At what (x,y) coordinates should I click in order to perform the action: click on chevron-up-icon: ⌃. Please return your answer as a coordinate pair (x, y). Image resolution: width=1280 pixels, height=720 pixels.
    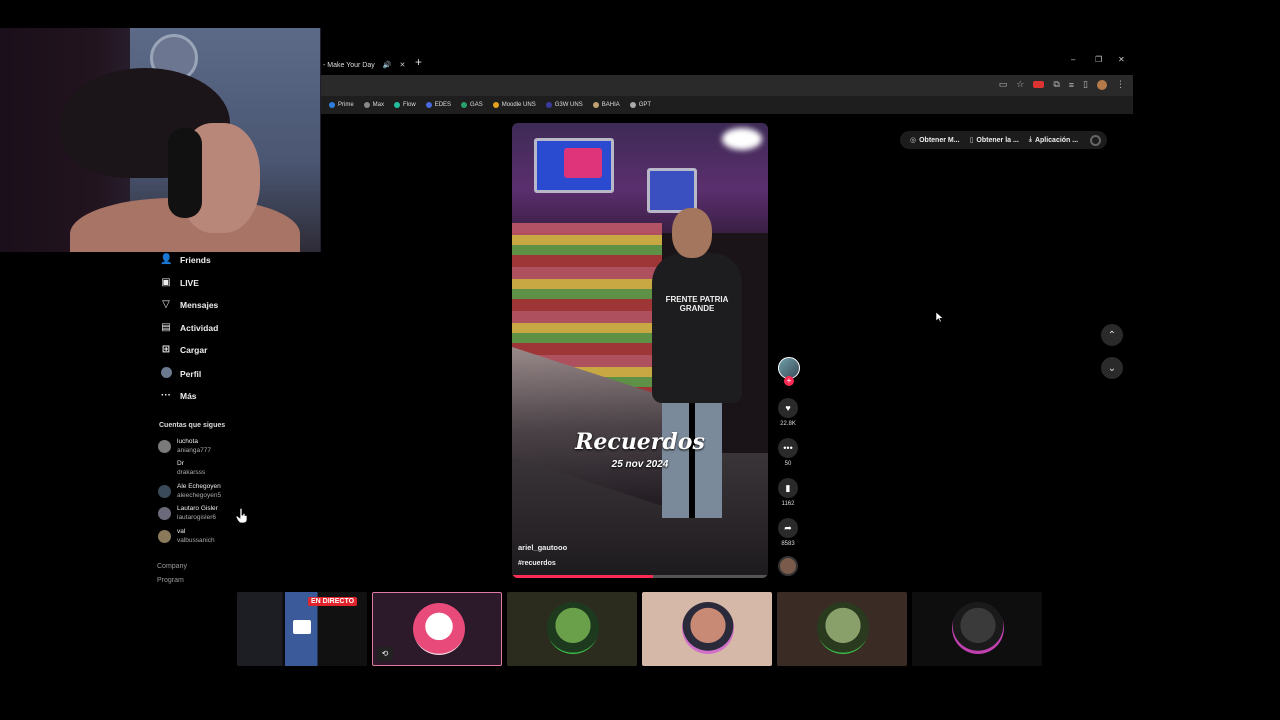
    Looking at the image, I should click on (1112, 335).